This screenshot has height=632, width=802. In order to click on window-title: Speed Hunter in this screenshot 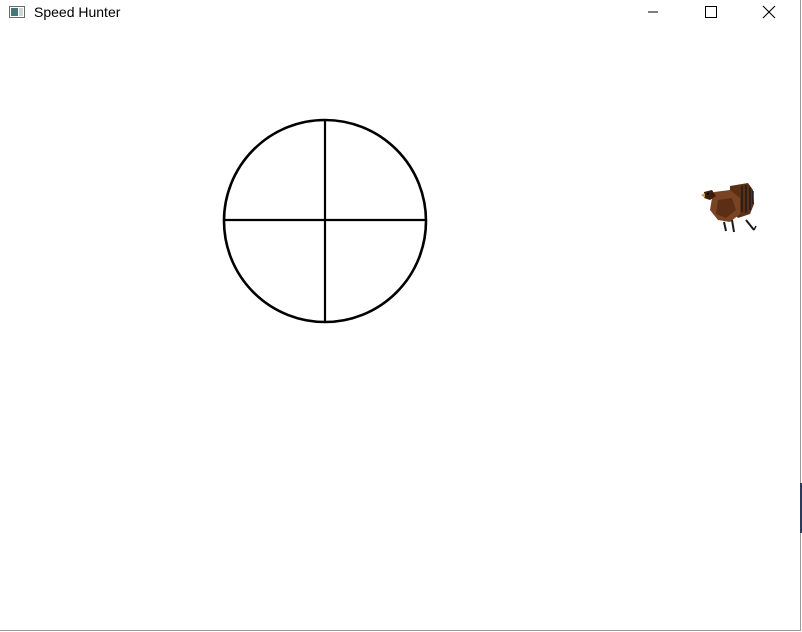, I will do `click(77, 12)`.